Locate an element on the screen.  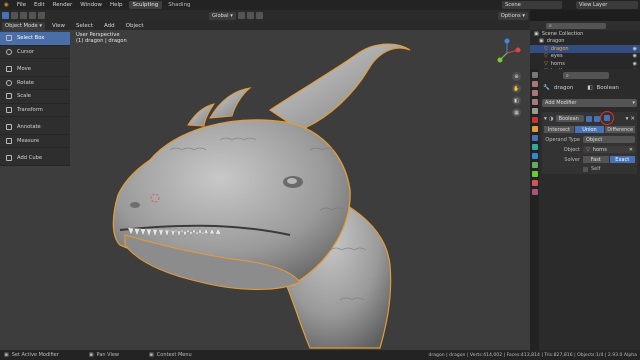
zoom-icon: ⊕ is located at coordinates (516, 76).